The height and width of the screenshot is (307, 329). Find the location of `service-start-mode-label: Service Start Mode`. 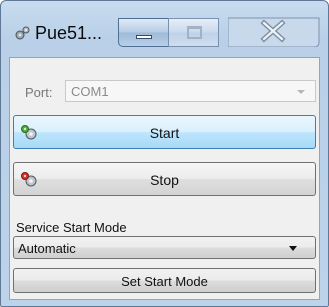

service-start-mode-label: Service Start Mode is located at coordinates (71, 227).